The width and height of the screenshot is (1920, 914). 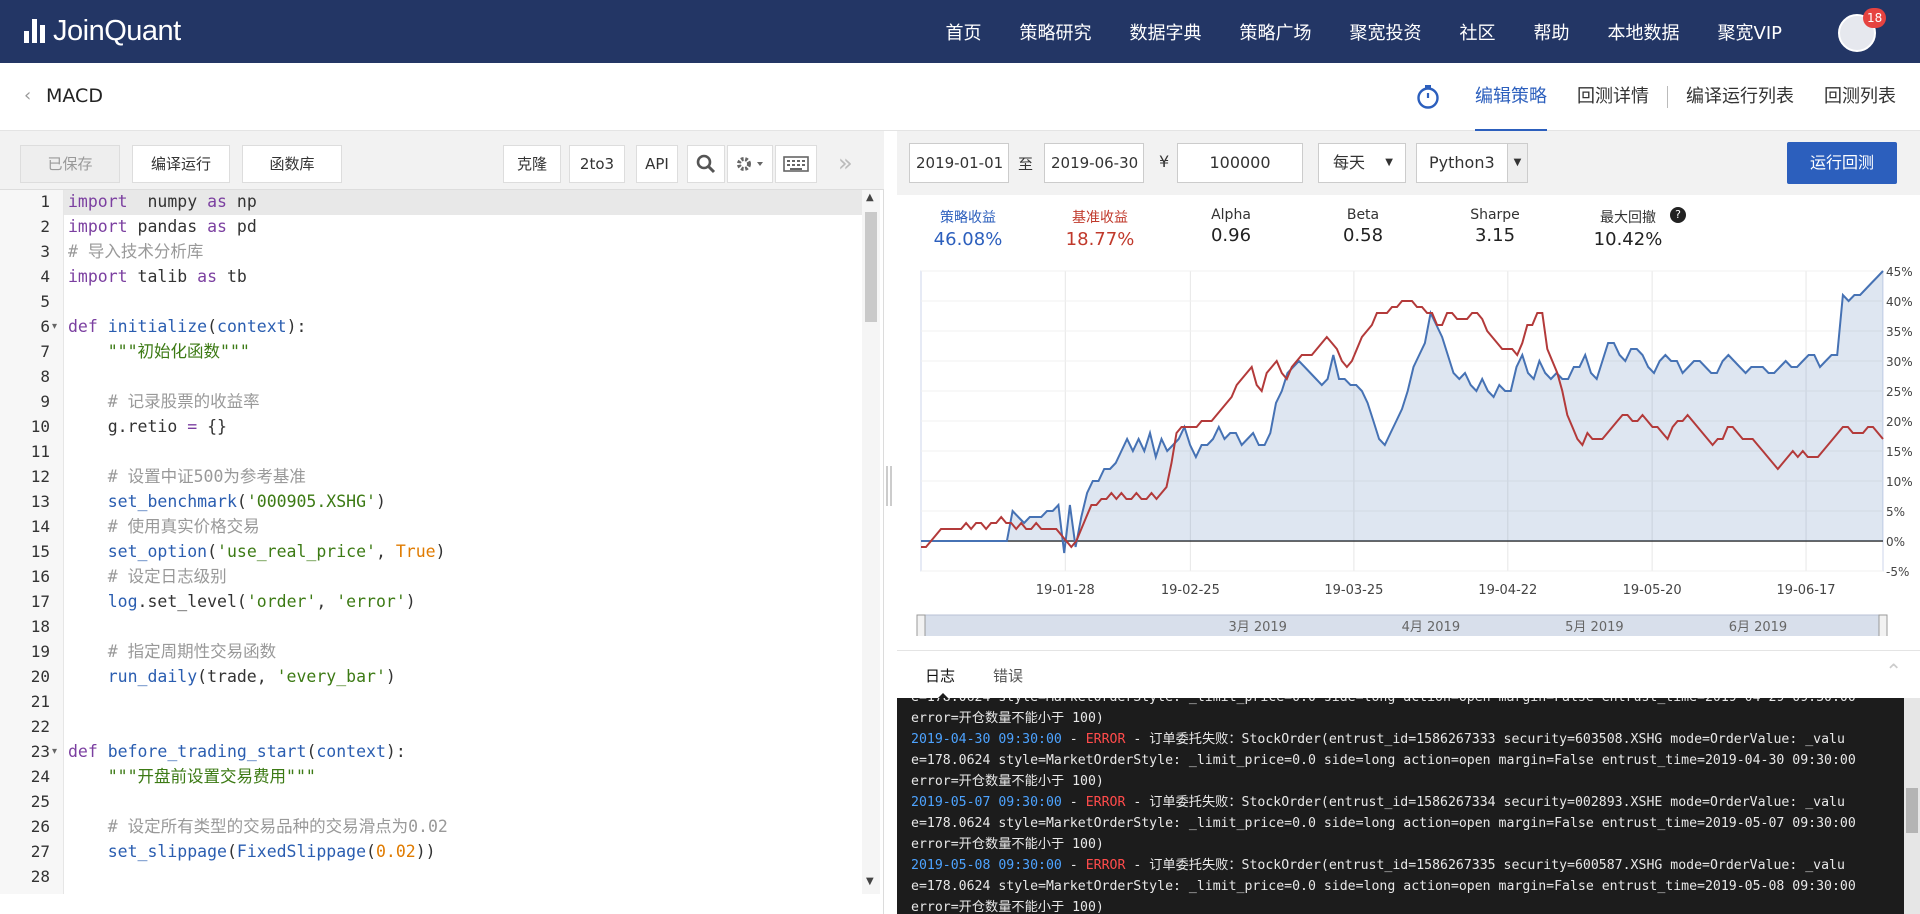 I want to click on frequency-select: 每天 ▼, so click(x=1362, y=163).